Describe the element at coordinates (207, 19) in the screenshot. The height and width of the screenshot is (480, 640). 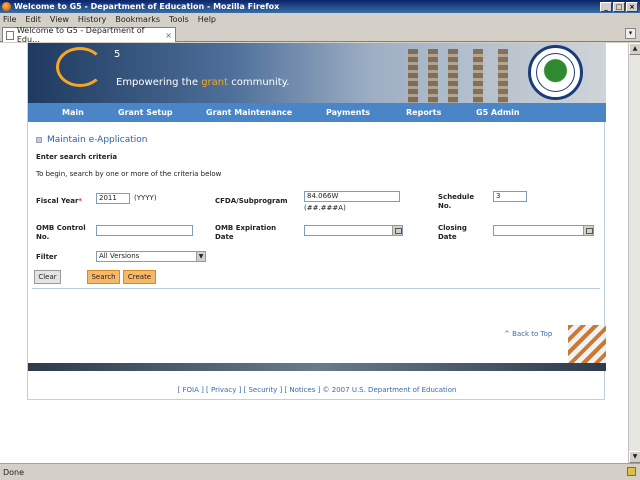
I see `menu-help: Help` at that location.